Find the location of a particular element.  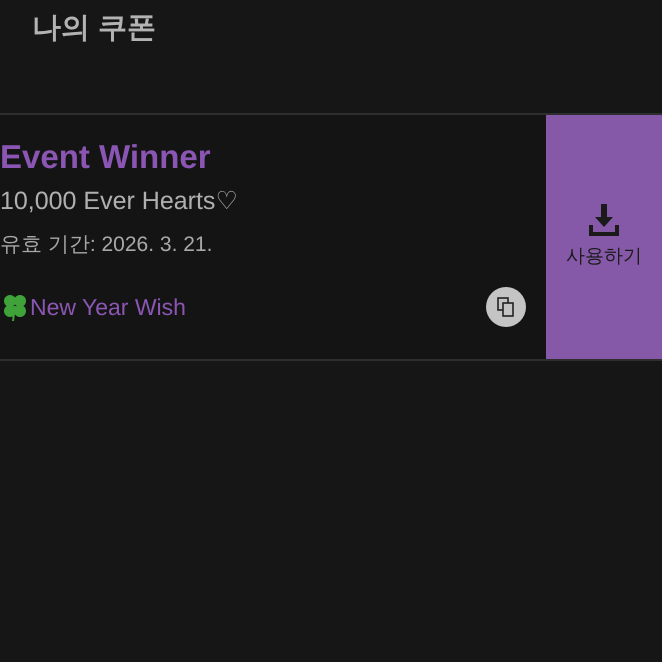

download-icon is located at coordinates (604, 219).